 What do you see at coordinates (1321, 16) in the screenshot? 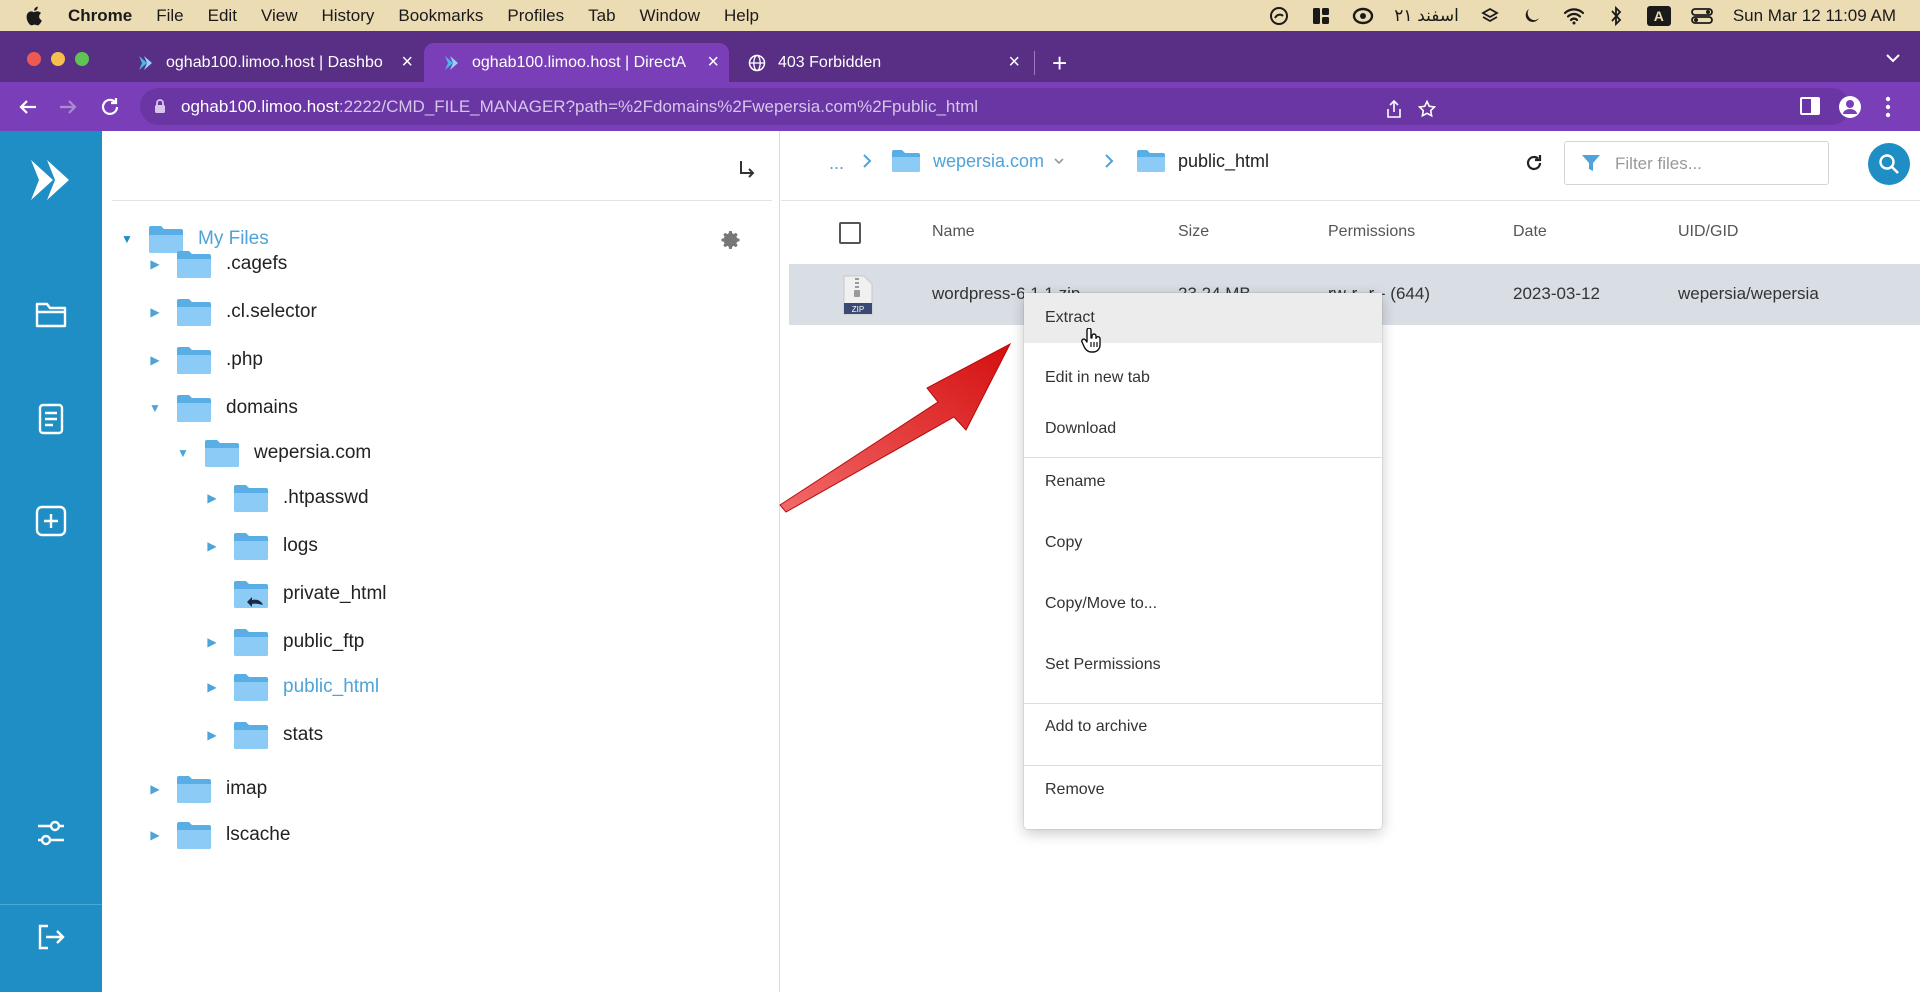
I see `layout-icon` at bounding box center [1321, 16].